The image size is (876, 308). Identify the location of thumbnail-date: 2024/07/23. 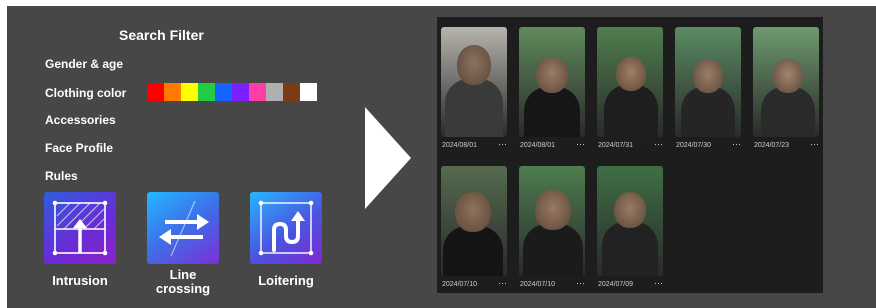
(772, 145).